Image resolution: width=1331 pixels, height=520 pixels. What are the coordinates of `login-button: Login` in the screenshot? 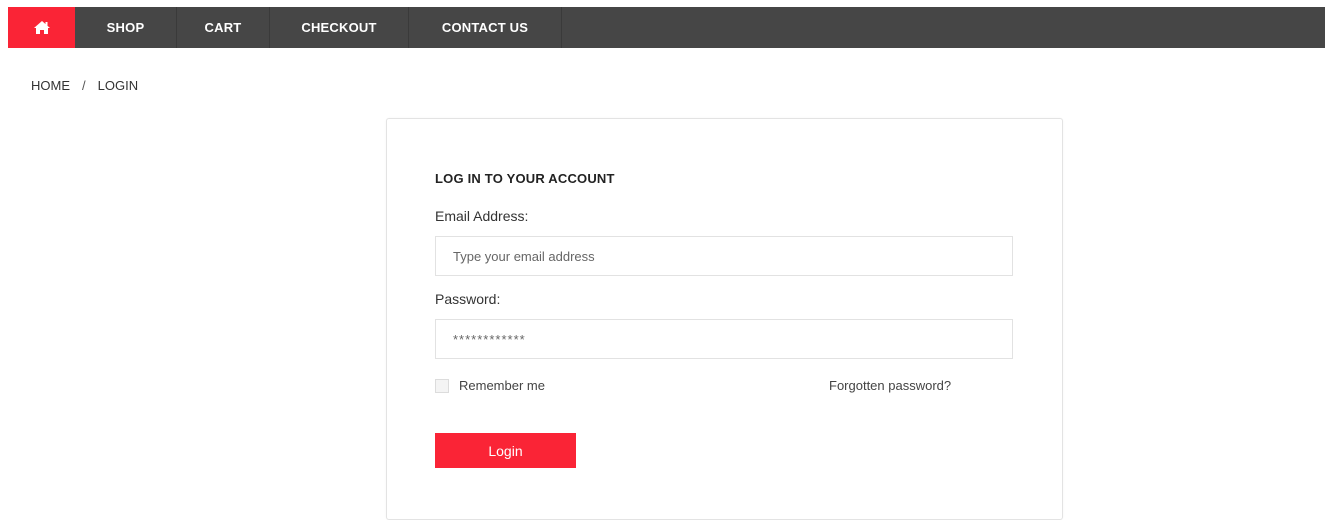 It's located at (505, 450).